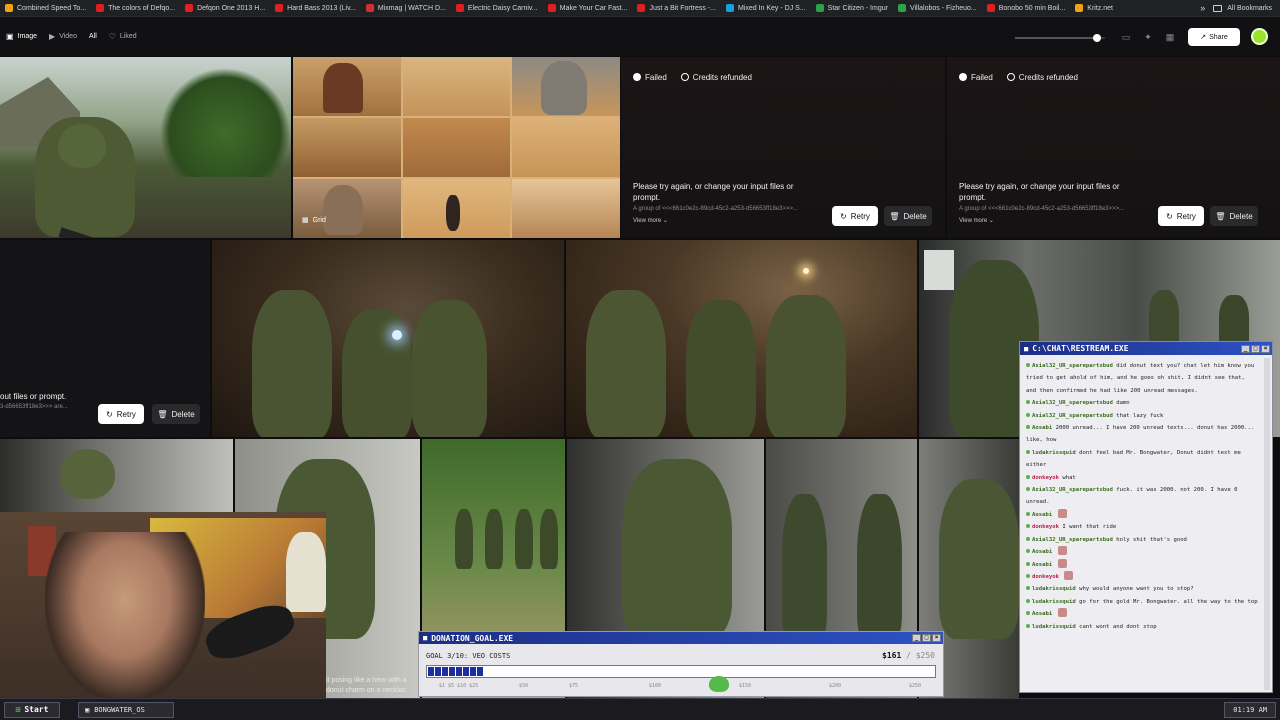  What do you see at coordinates (1136, 589) in the screenshot?
I see `chat-text: why would anyone want you to stop?` at bounding box center [1136, 589].